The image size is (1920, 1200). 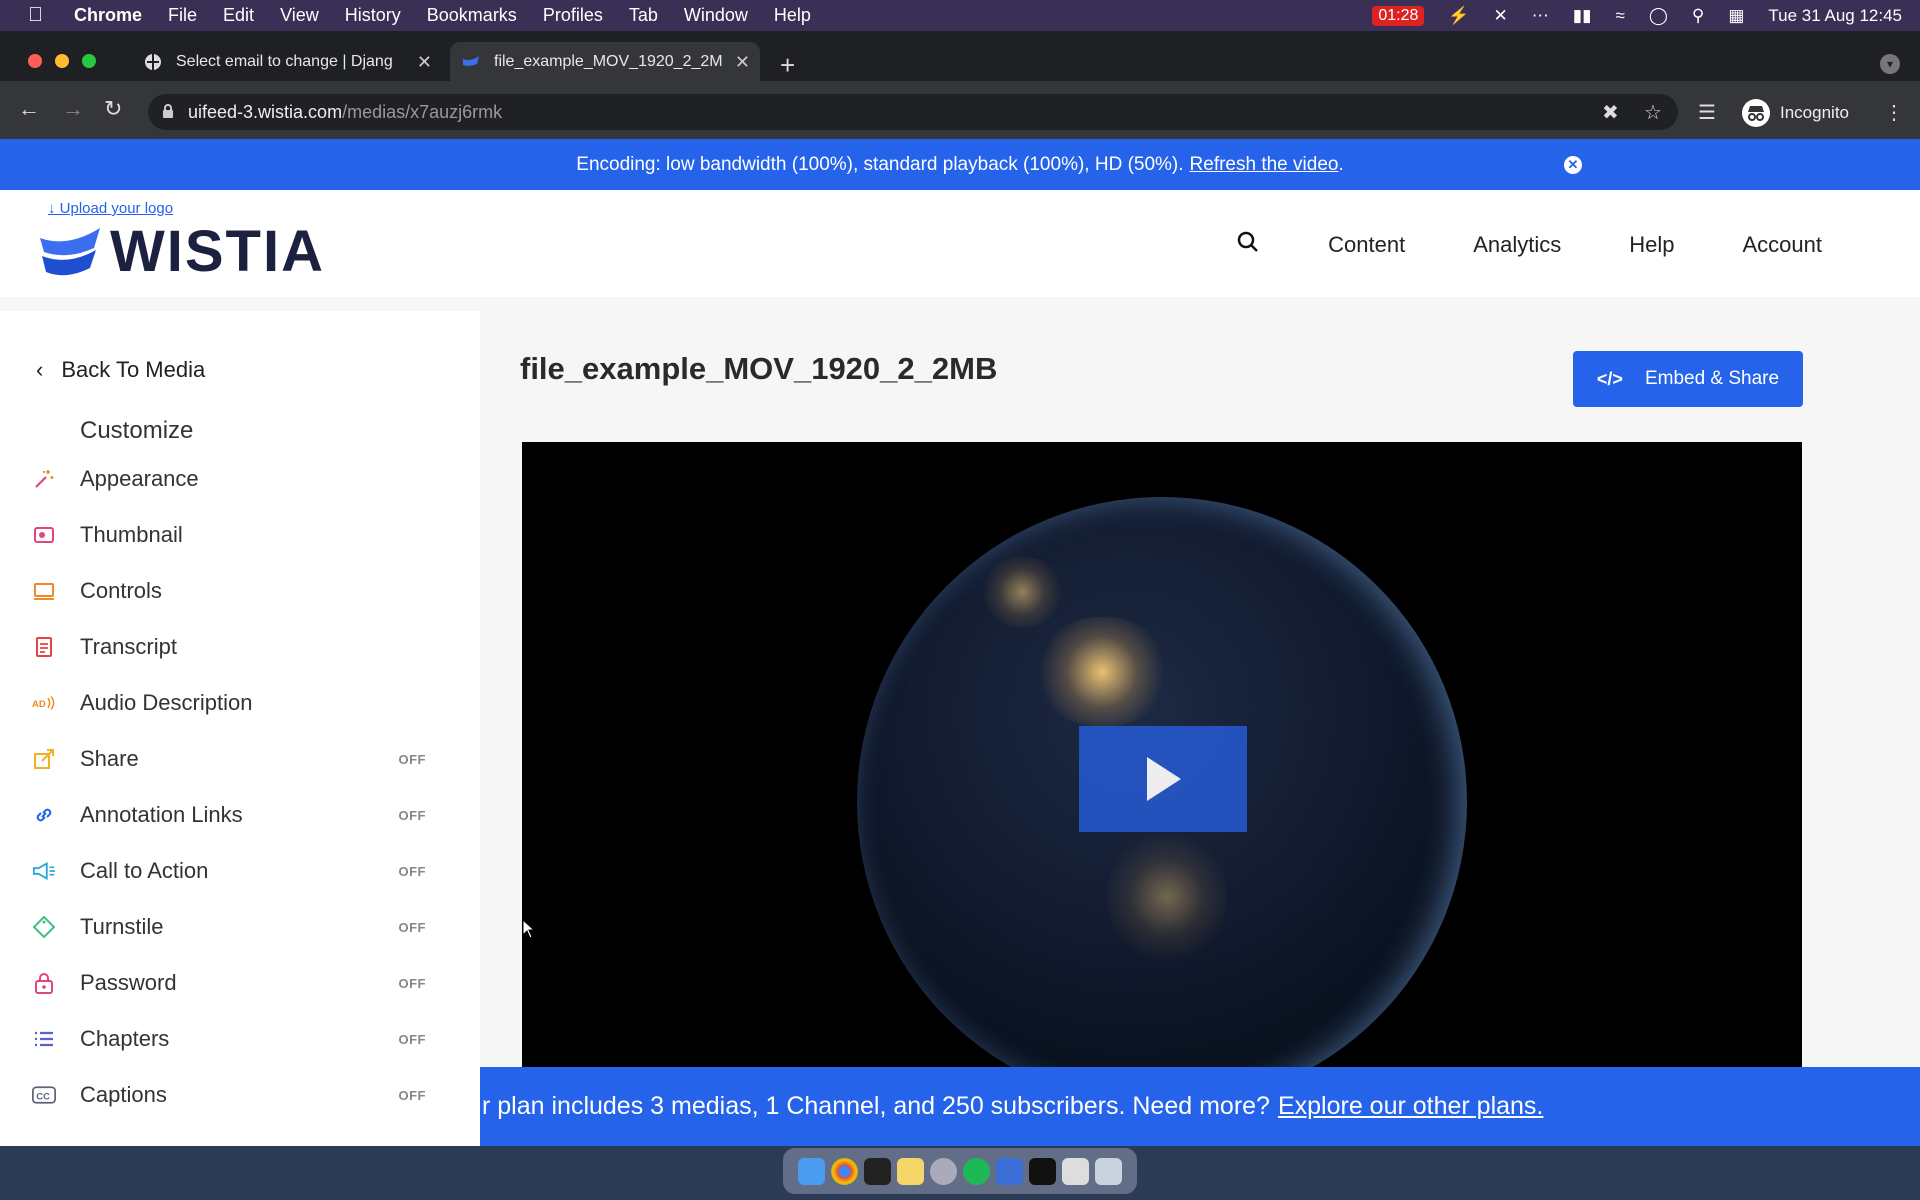 I want to click on sidebar-item-label: Call to Action, so click(x=144, y=870).